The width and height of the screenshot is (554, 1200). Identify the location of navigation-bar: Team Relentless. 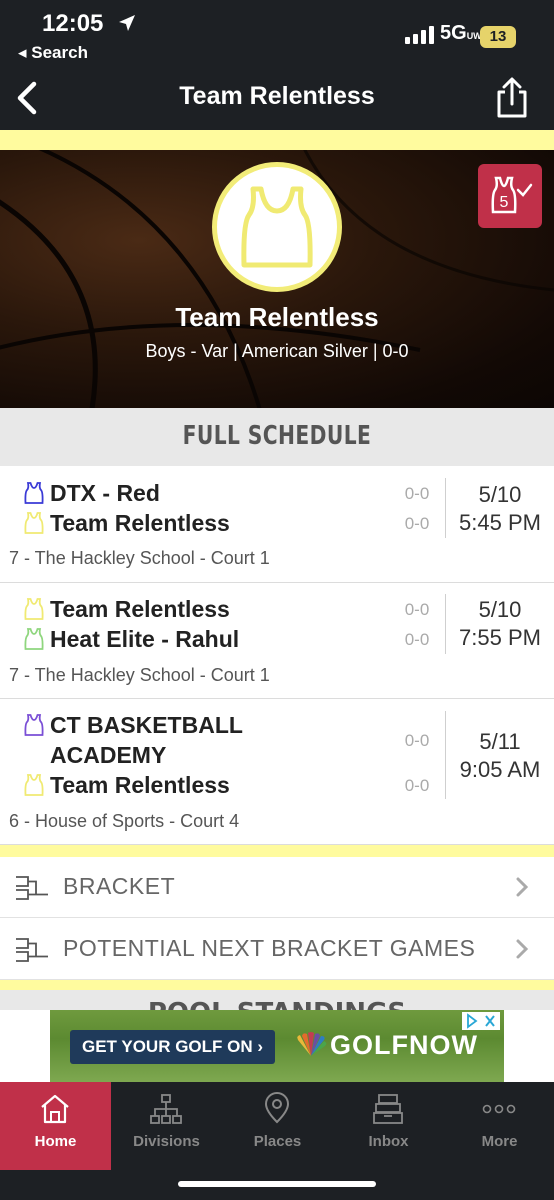
(277, 98).